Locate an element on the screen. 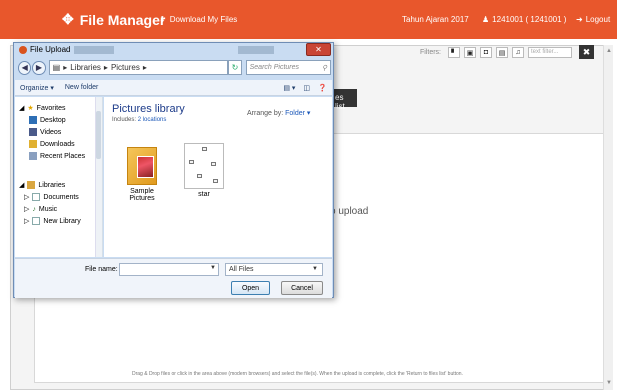 The height and width of the screenshot is (390, 617). breadcrumb-libraries: Libraries is located at coordinates (85, 67).